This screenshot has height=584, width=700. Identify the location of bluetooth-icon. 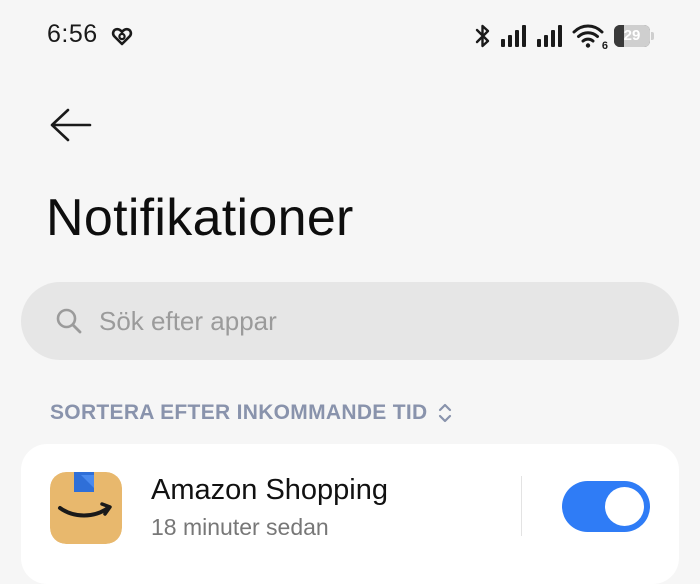
(482, 36).